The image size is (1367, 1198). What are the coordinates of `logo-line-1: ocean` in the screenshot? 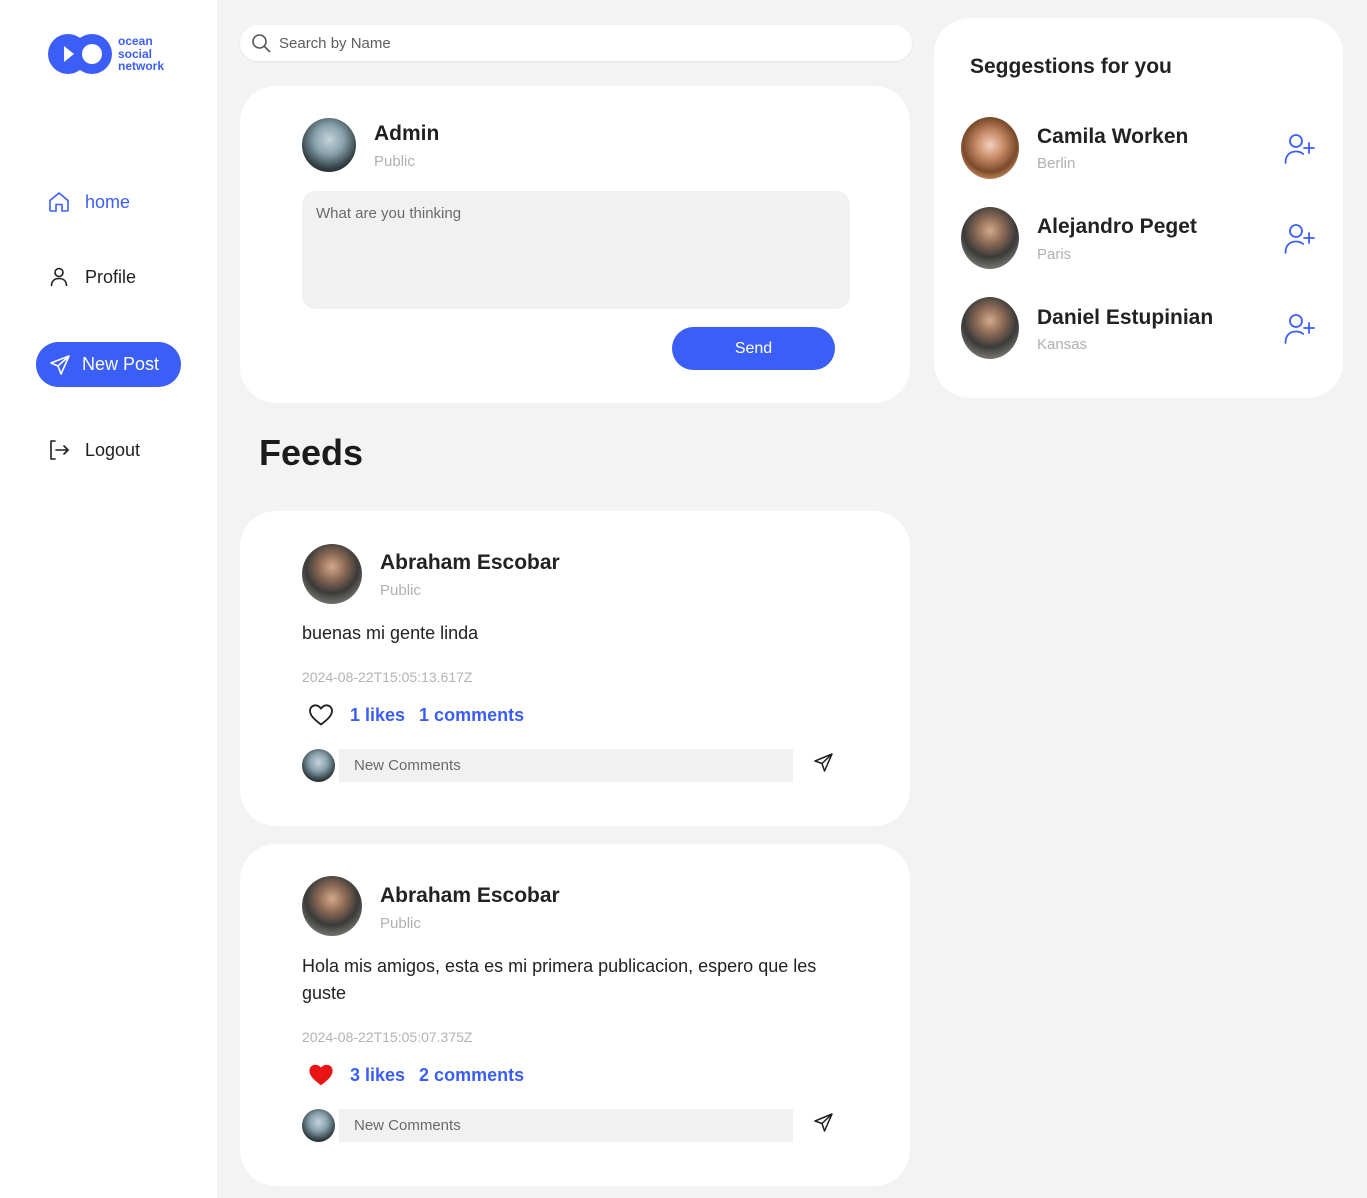 It's located at (135, 41).